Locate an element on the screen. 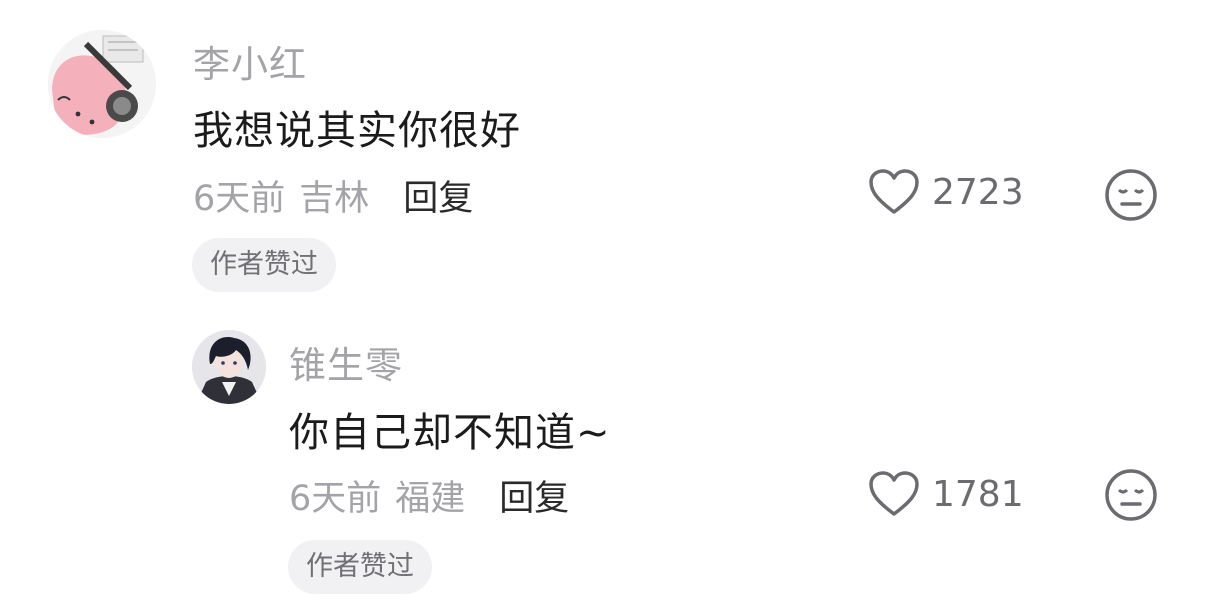 The height and width of the screenshot is (613, 1206). comment-meta: 6天前 吉林 回复 is located at coordinates (333, 195).